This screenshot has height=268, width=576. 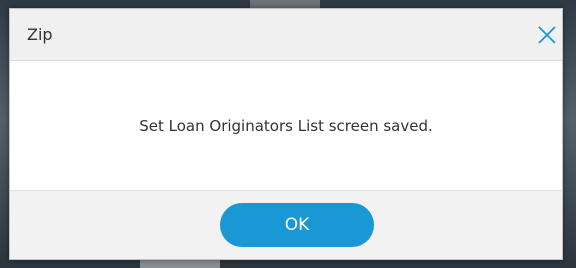 I want to click on dialog-message: Set Loan Originators List screen saved., so click(x=286, y=126).